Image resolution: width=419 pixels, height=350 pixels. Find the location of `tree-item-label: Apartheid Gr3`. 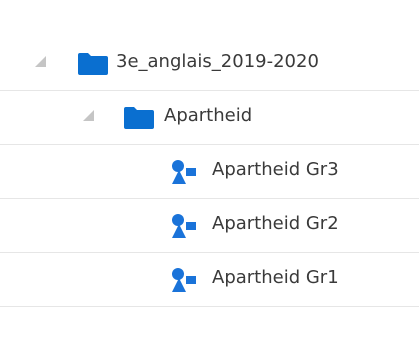

tree-item-label: Apartheid Gr3 is located at coordinates (275, 170).